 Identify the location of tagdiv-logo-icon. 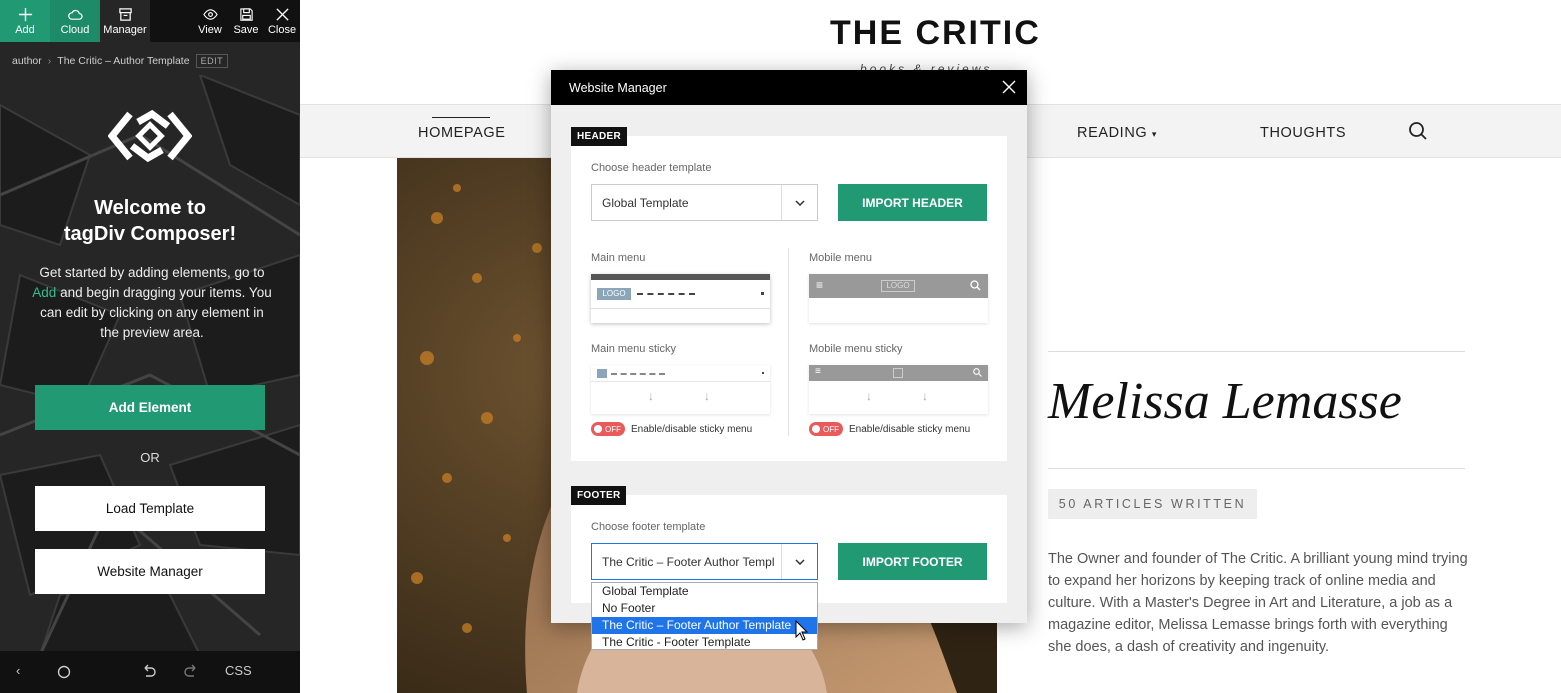
(150, 136).